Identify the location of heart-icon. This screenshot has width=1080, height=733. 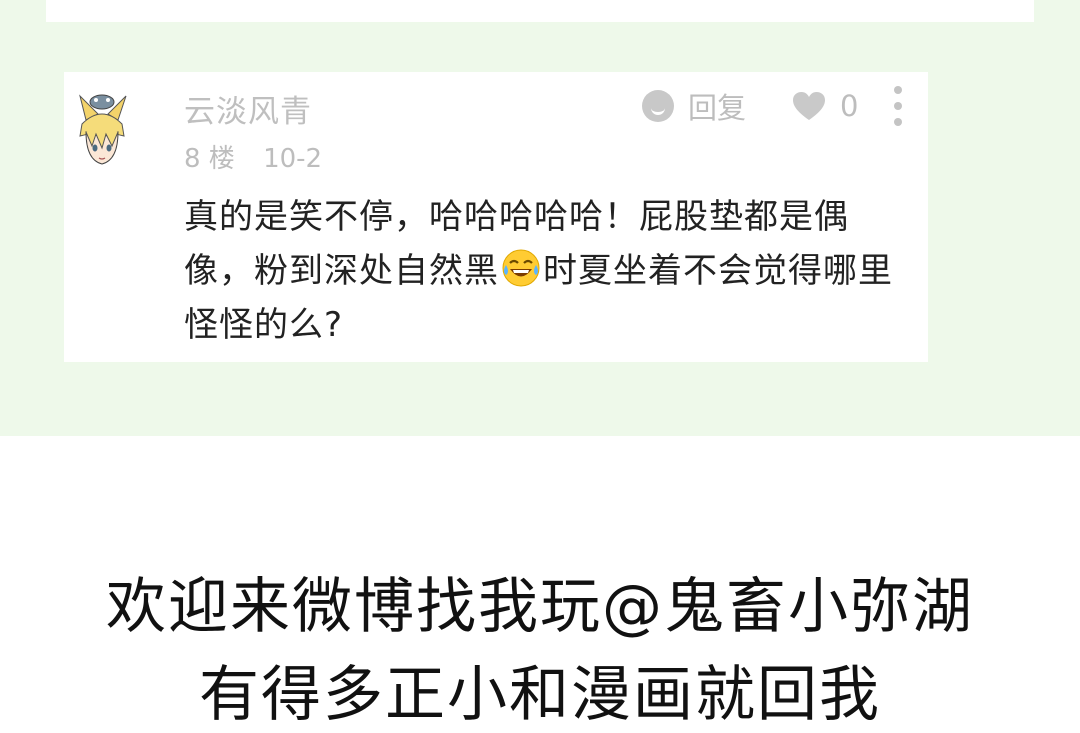
(809, 106).